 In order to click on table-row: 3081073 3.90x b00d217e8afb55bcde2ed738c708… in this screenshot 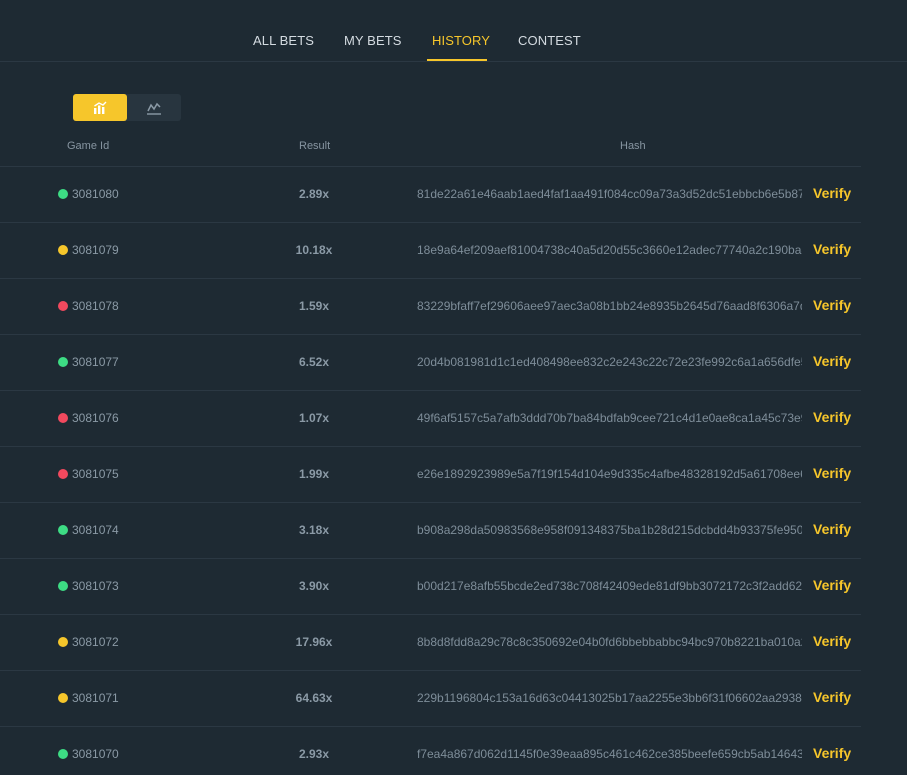, I will do `click(430, 586)`.